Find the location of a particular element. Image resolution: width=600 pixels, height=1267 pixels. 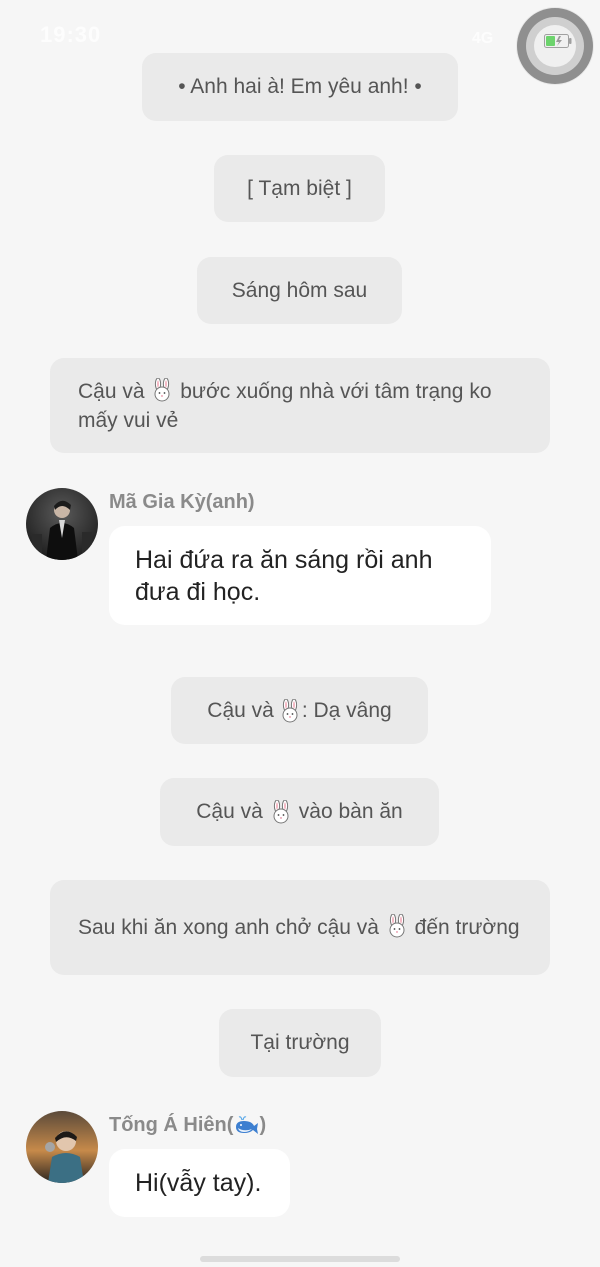

narration-pill: • Anh hai à! Em yêu anh! • is located at coordinates (300, 87).